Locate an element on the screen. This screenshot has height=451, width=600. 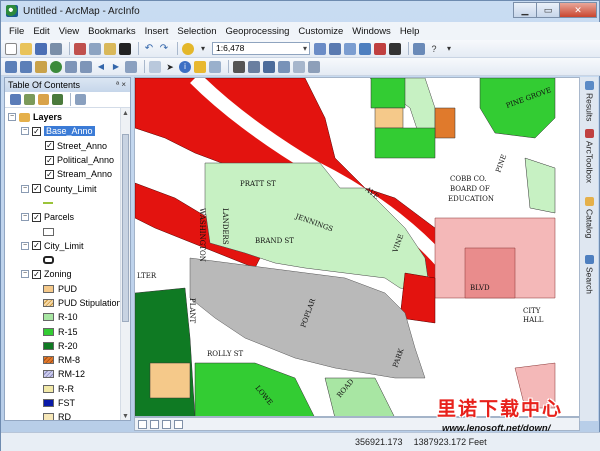
toc-options-icon is located at coordinates (80, 99).